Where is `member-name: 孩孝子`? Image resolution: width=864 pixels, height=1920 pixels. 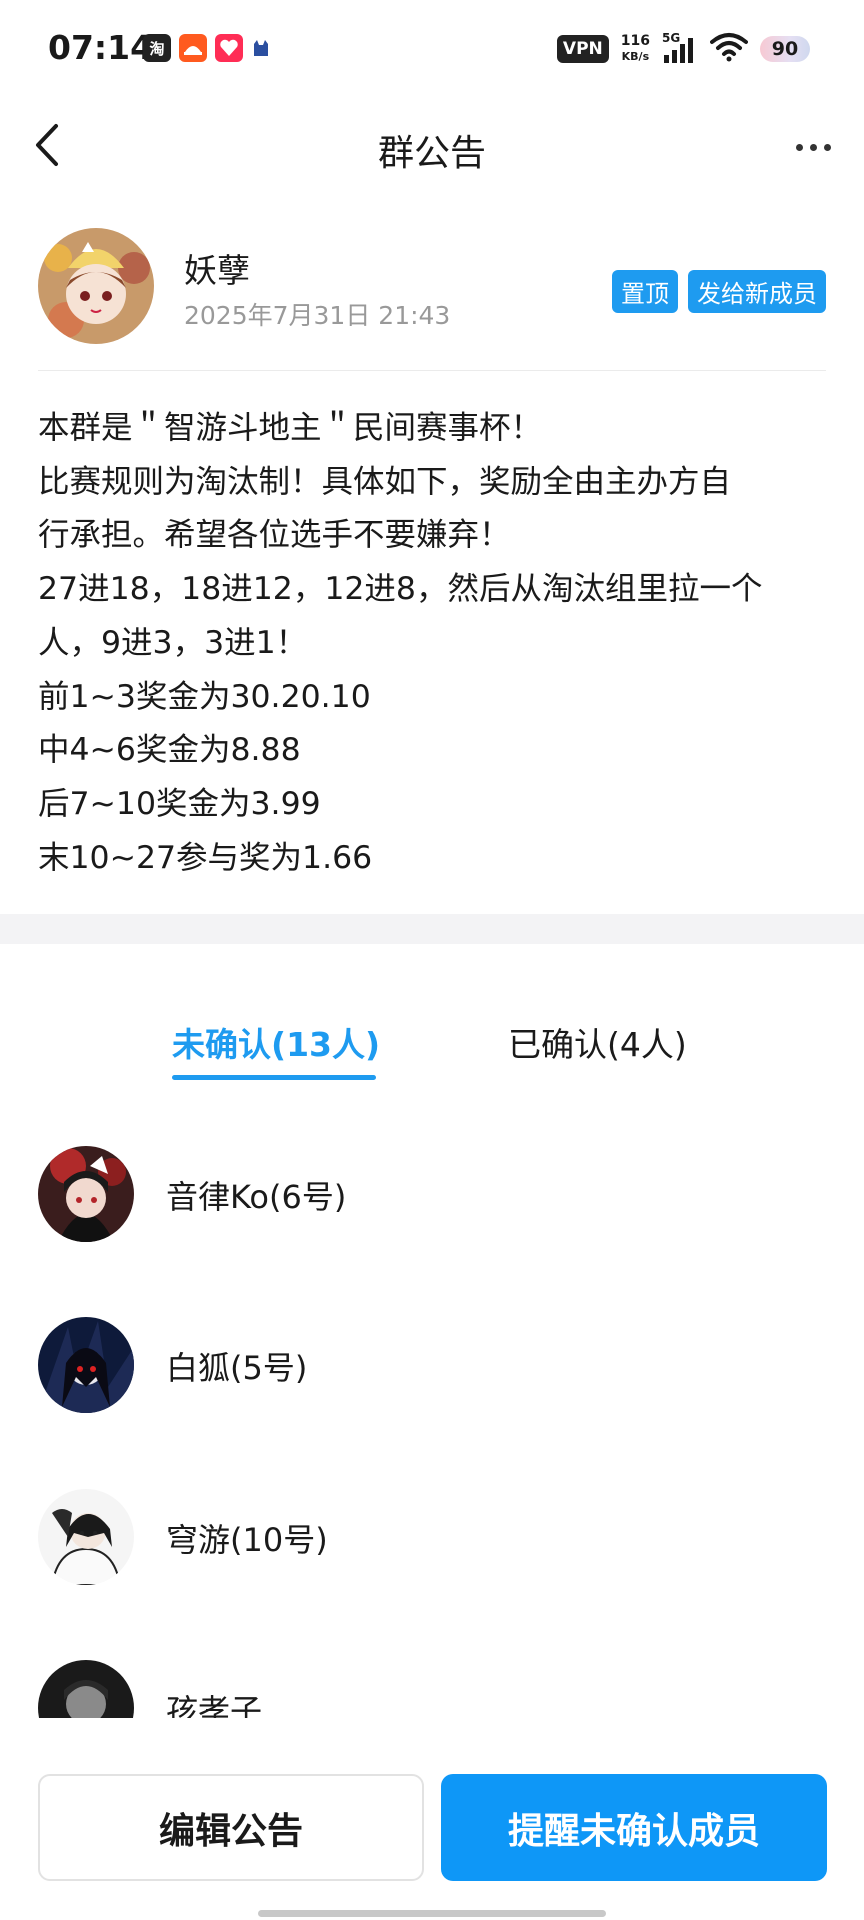 member-name: 孩孝子 is located at coordinates (214, 1705).